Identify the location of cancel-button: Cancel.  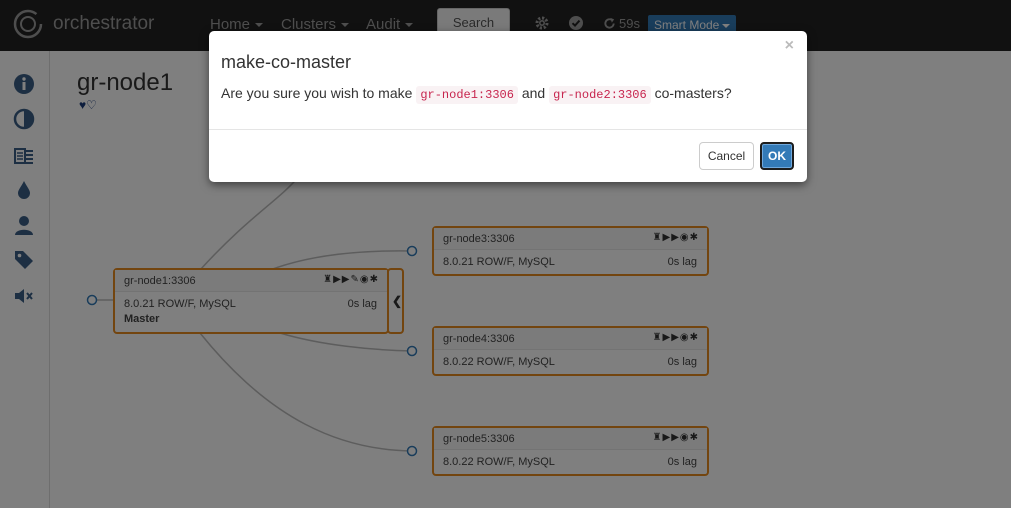
(726, 156).